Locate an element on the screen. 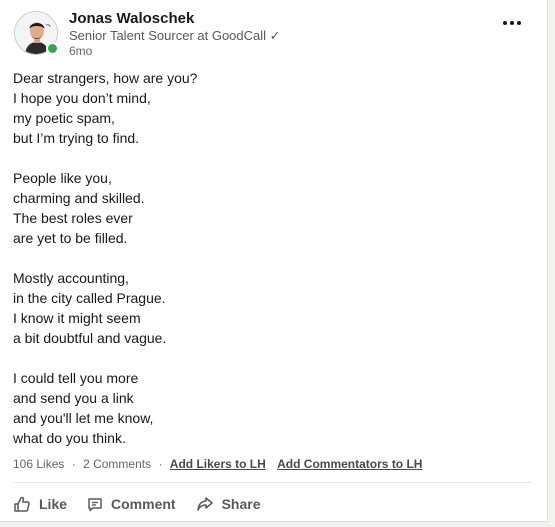  like-button: Like is located at coordinates (40, 504).